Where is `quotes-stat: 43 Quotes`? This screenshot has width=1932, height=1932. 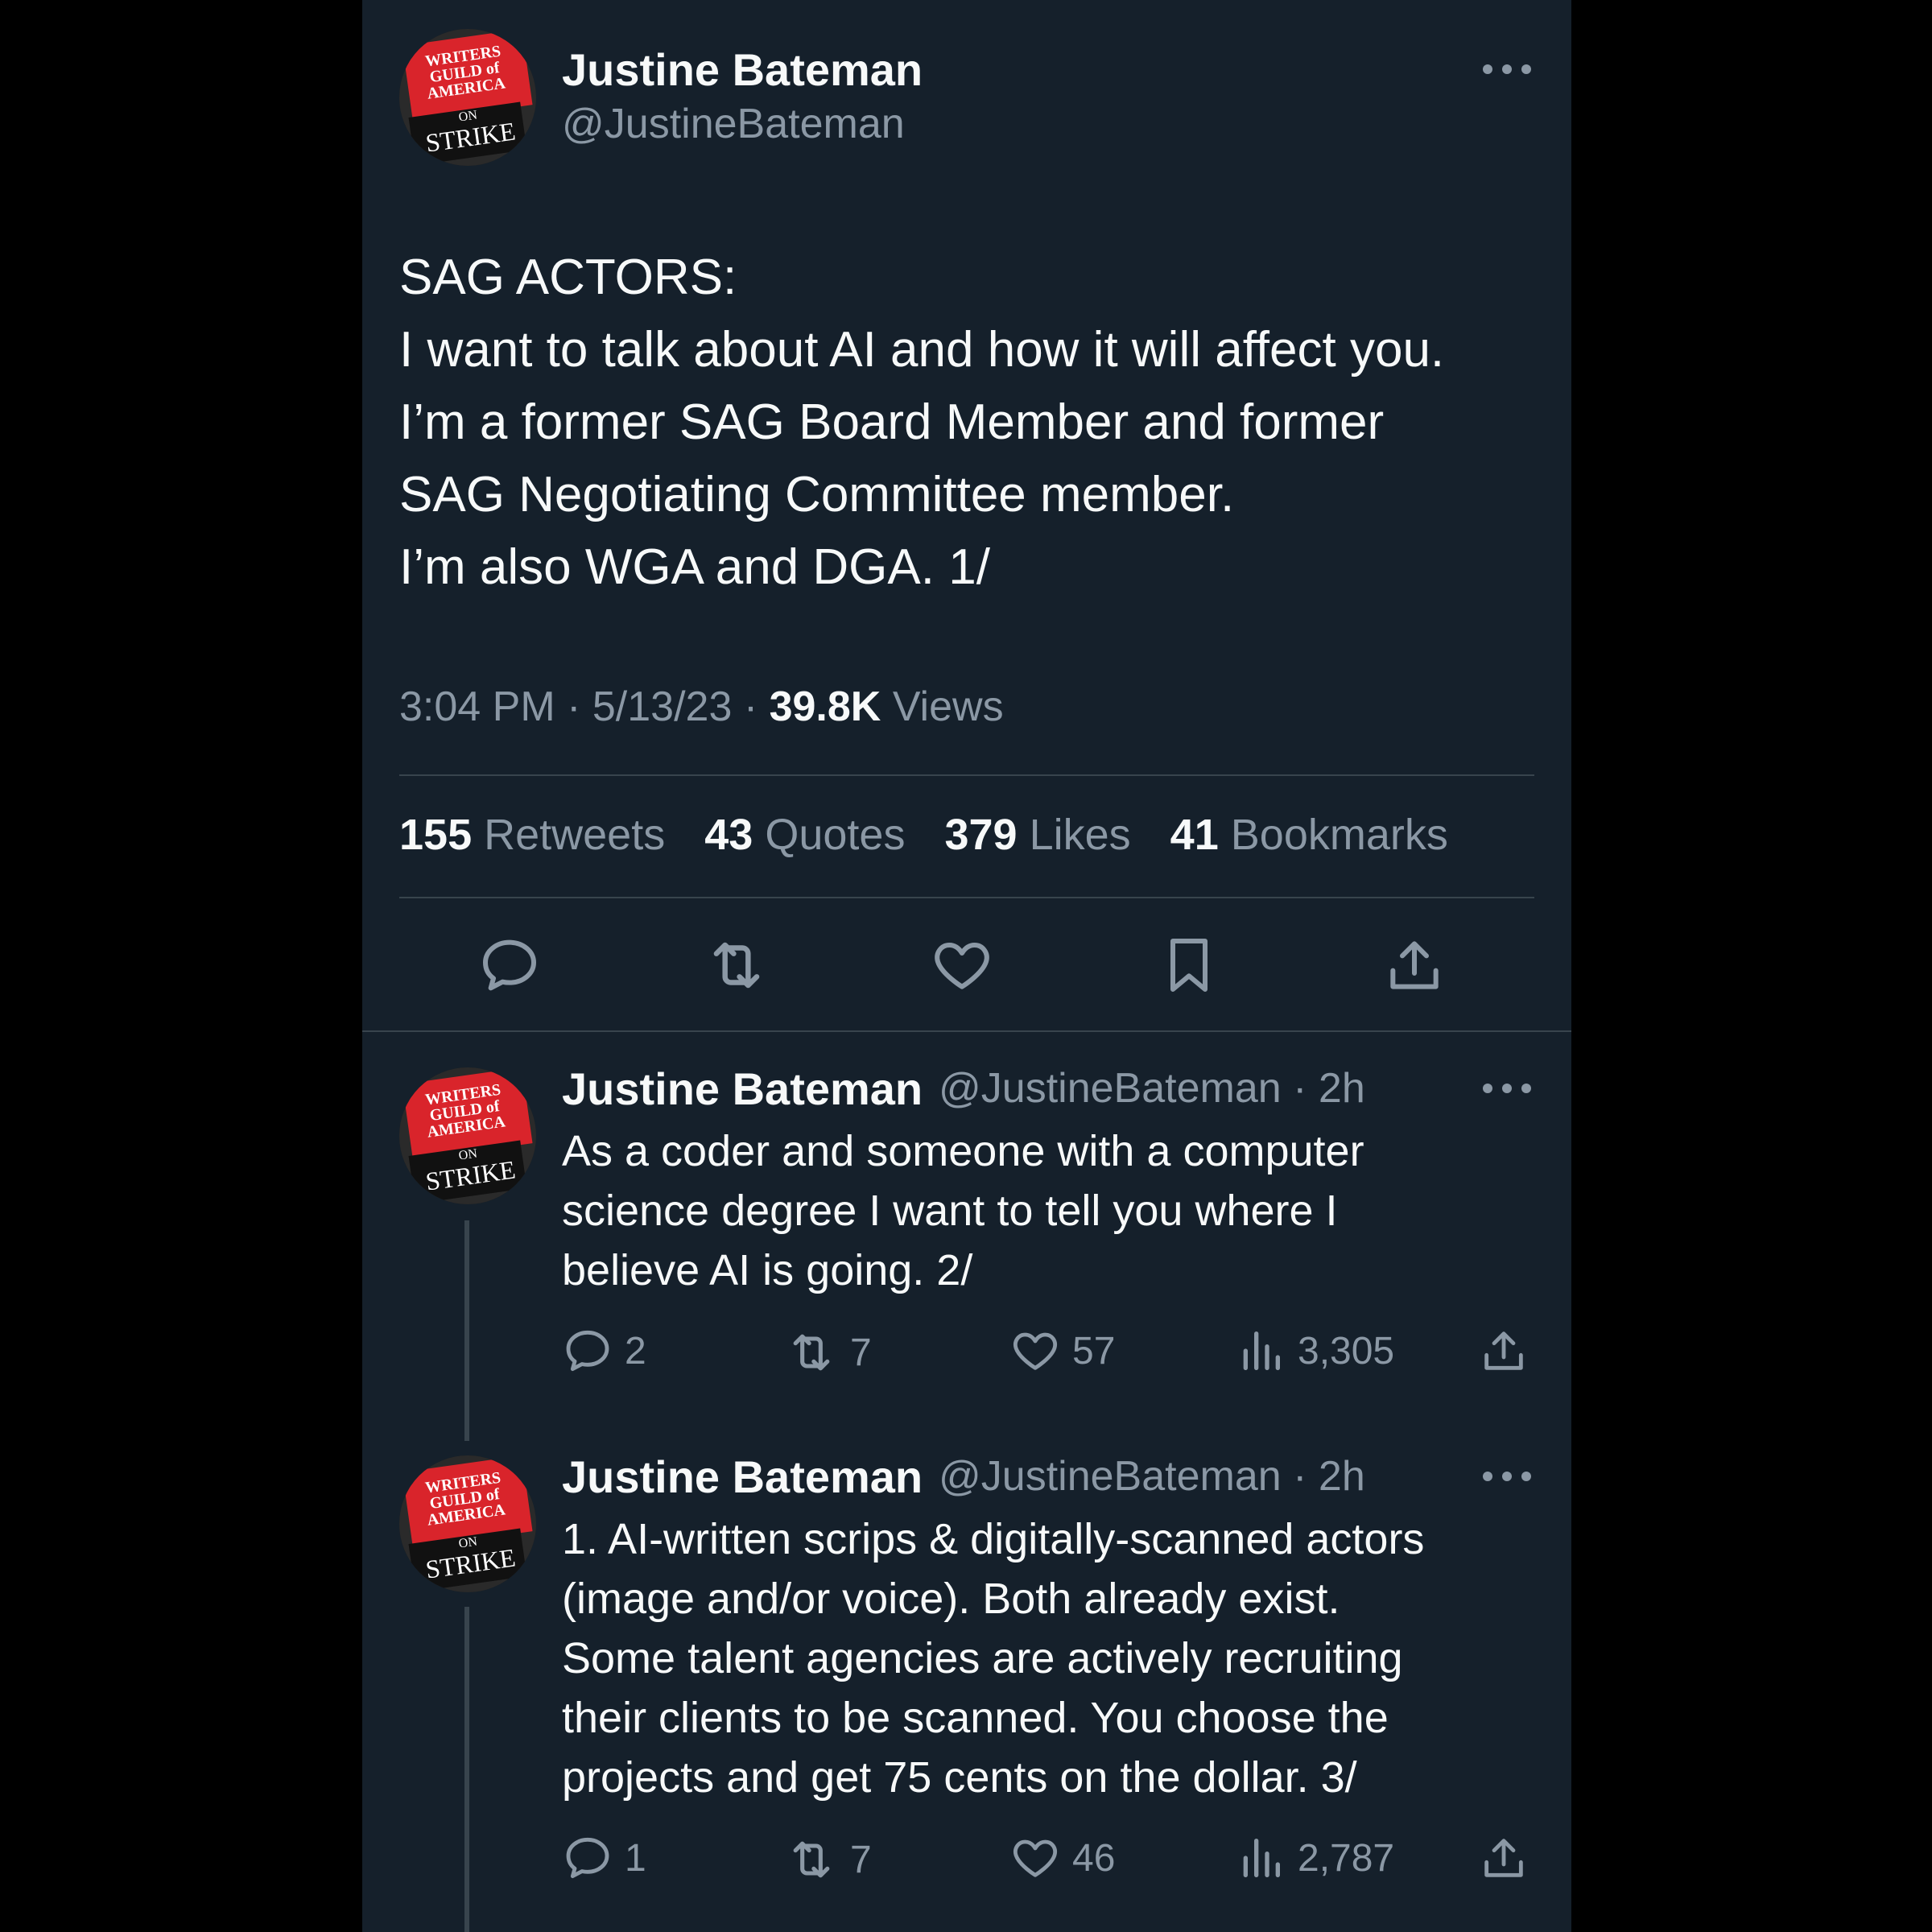
quotes-stat: 43 Quotes is located at coordinates (804, 835).